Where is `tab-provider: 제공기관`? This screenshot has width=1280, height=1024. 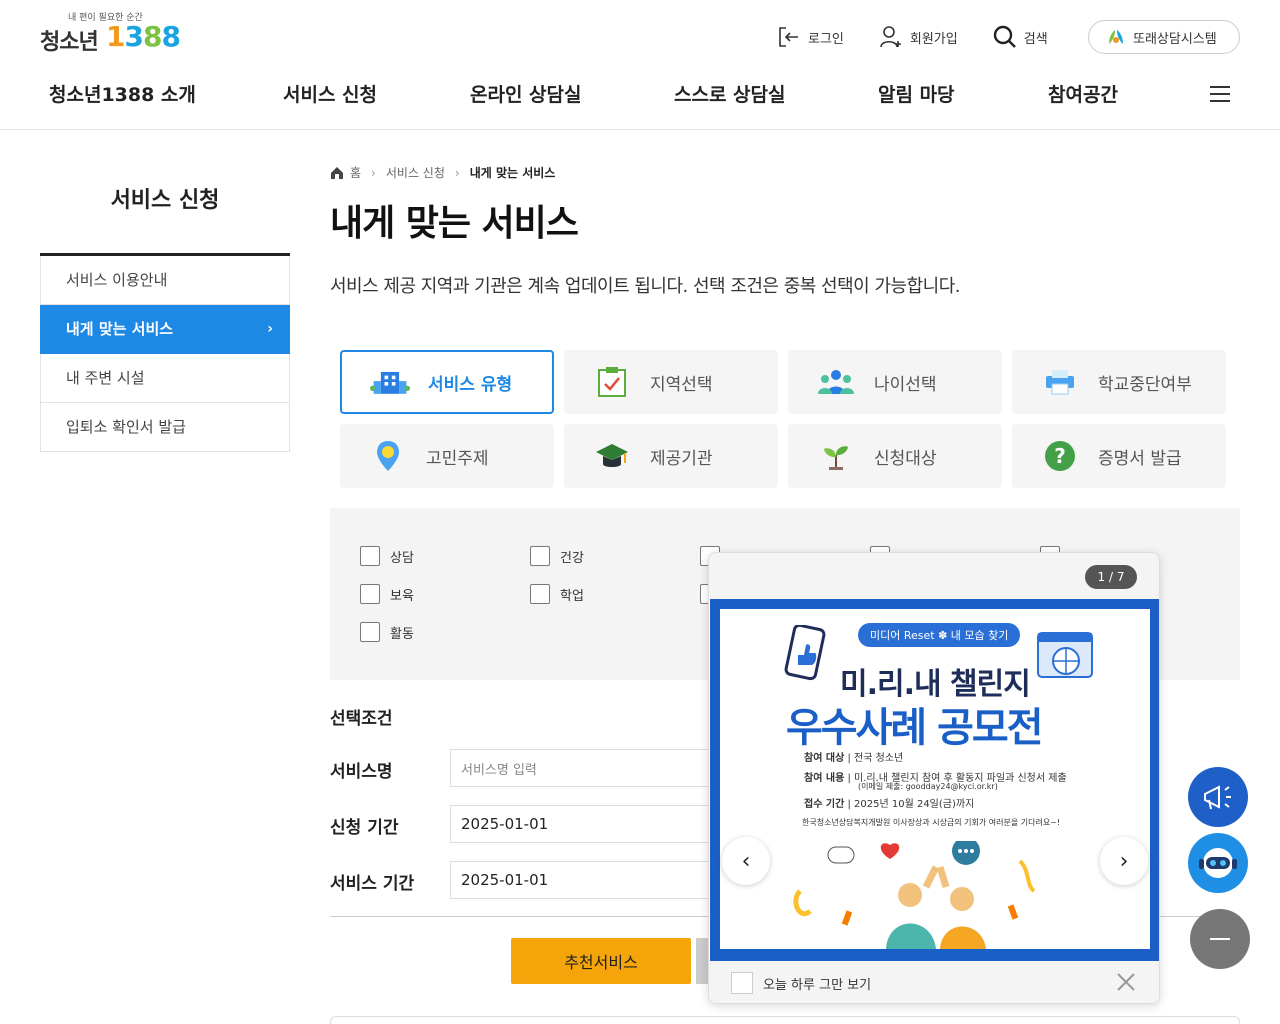
tab-provider: 제공기관 is located at coordinates (671, 456).